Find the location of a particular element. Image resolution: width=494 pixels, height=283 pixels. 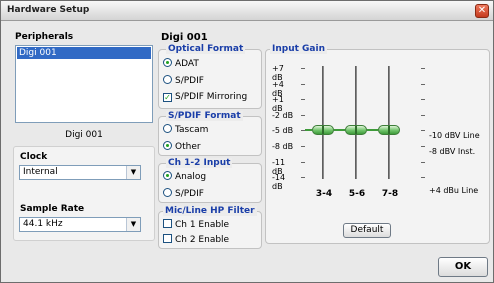

window-title: Hardware Setup is located at coordinates (48, 10).